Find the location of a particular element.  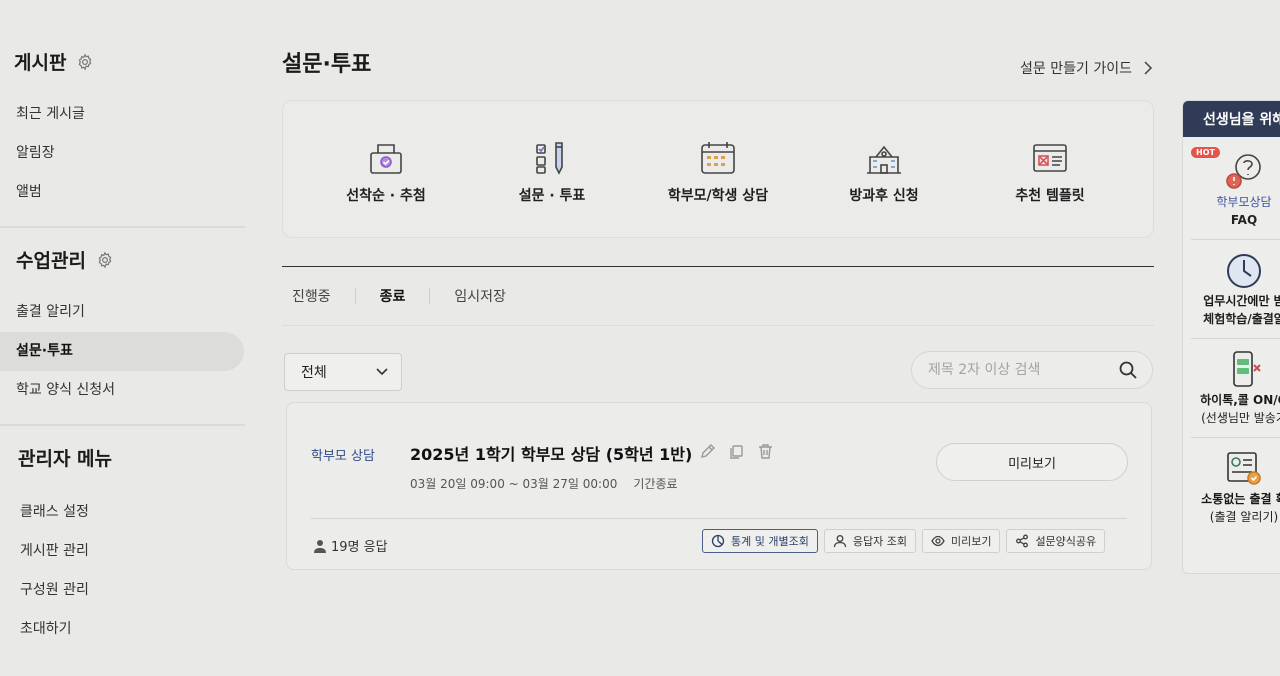

tab-in-progress: 진행중 is located at coordinates (323, 296).